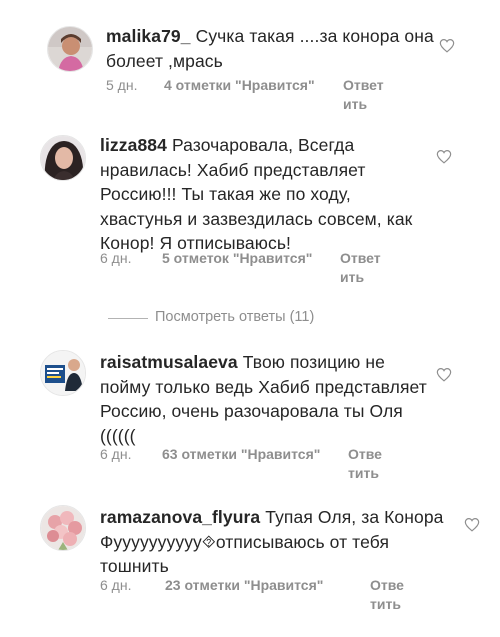  Describe the element at coordinates (148, 36) in the screenshot. I see `comment-username: malika79_` at that location.